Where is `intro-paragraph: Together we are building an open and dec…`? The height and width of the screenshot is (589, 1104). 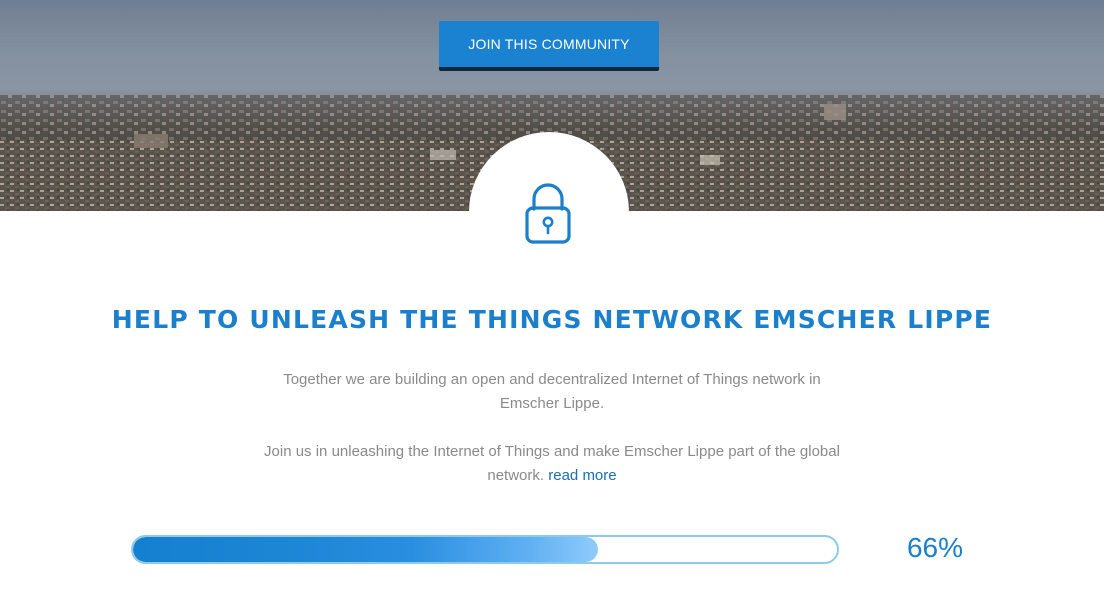 intro-paragraph: Together we are building an open and dec… is located at coordinates (552, 391).